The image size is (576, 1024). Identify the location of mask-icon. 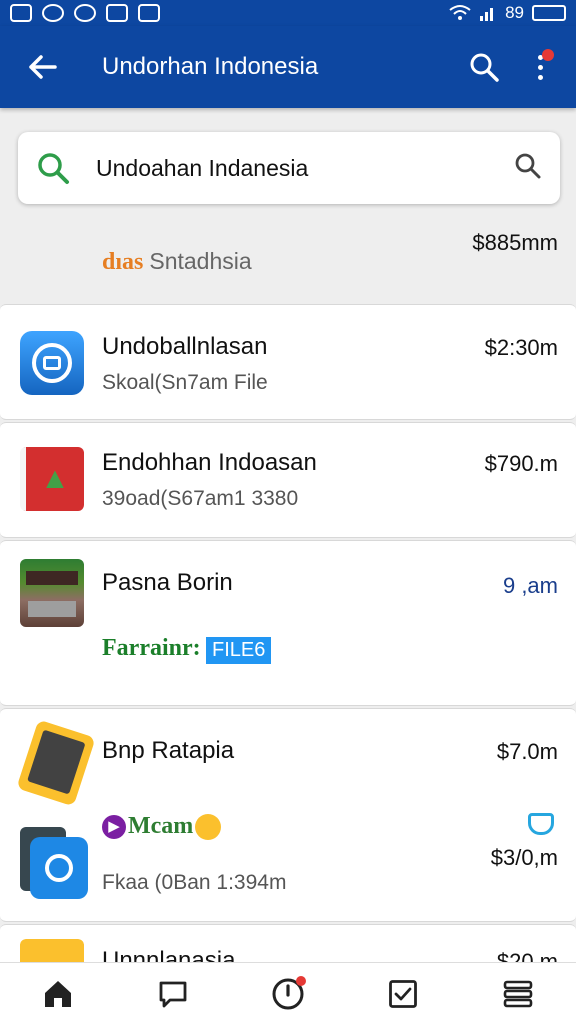
(541, 824).